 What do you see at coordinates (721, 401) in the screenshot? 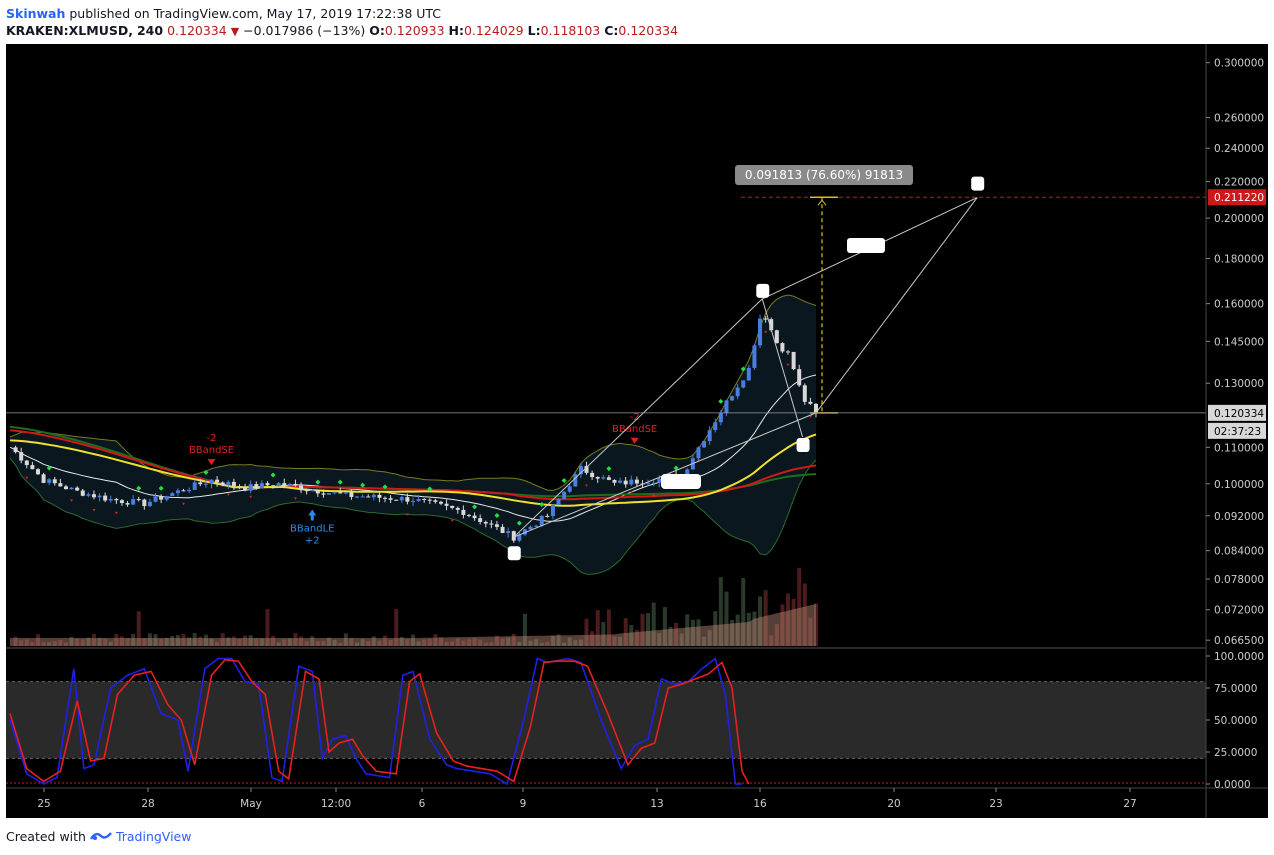
I see `green-diamond-icon` at bounding box center [721, 401].